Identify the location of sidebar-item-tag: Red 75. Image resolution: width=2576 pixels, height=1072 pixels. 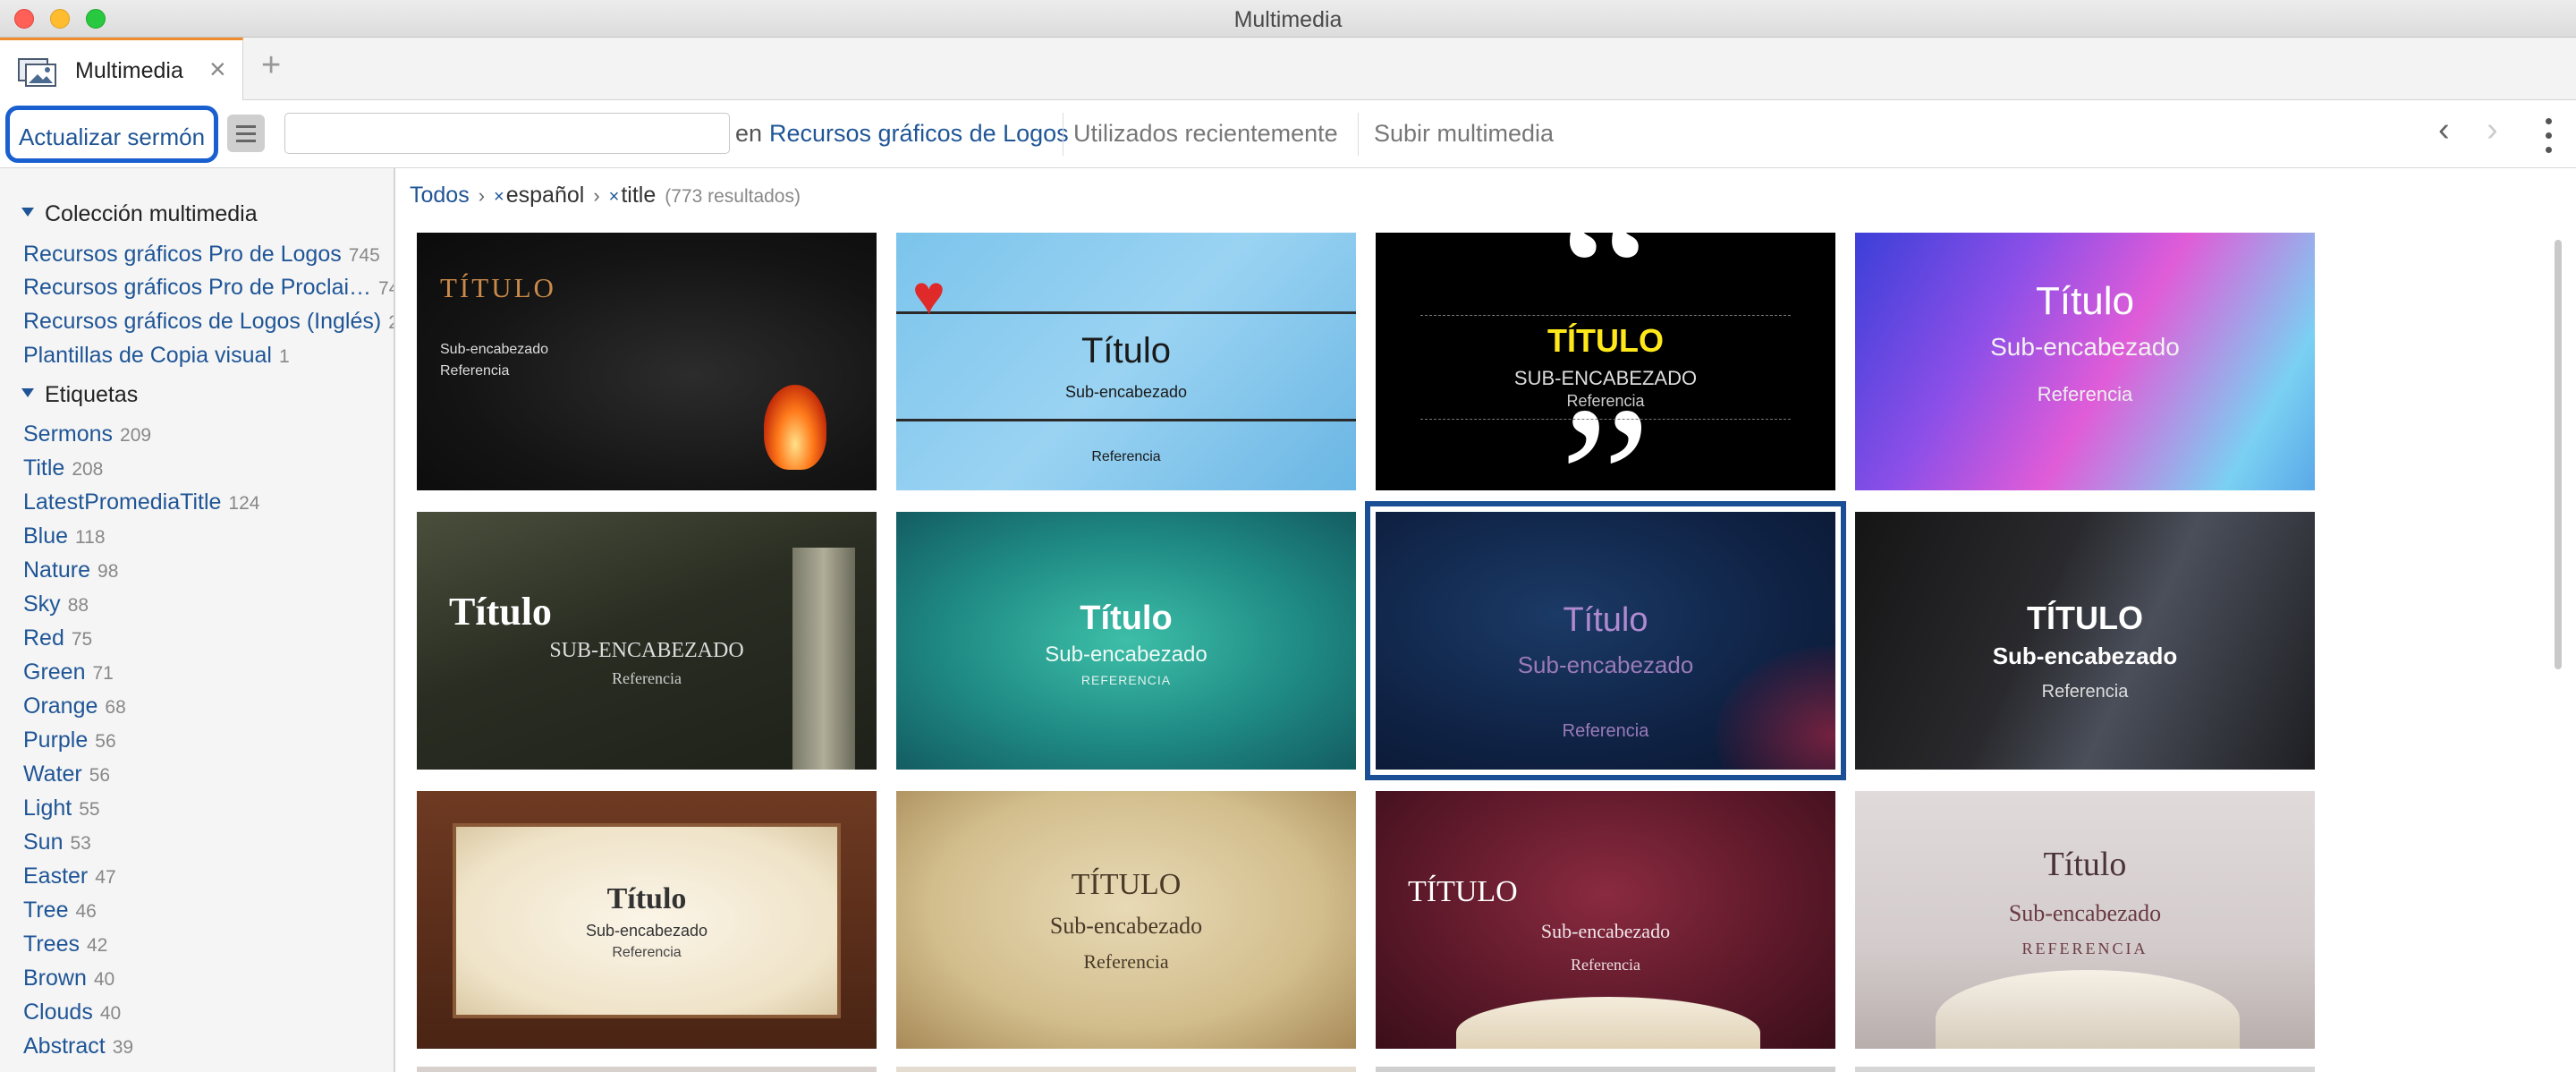
(57, 638).